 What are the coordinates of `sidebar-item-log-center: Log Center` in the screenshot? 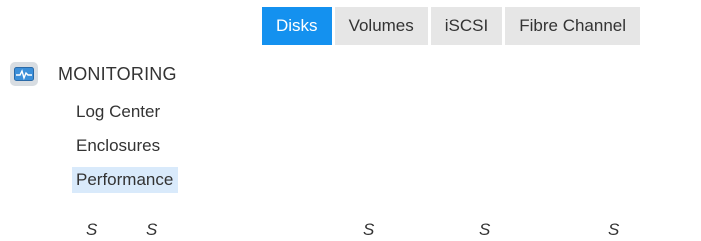 It's located at (118, 112).